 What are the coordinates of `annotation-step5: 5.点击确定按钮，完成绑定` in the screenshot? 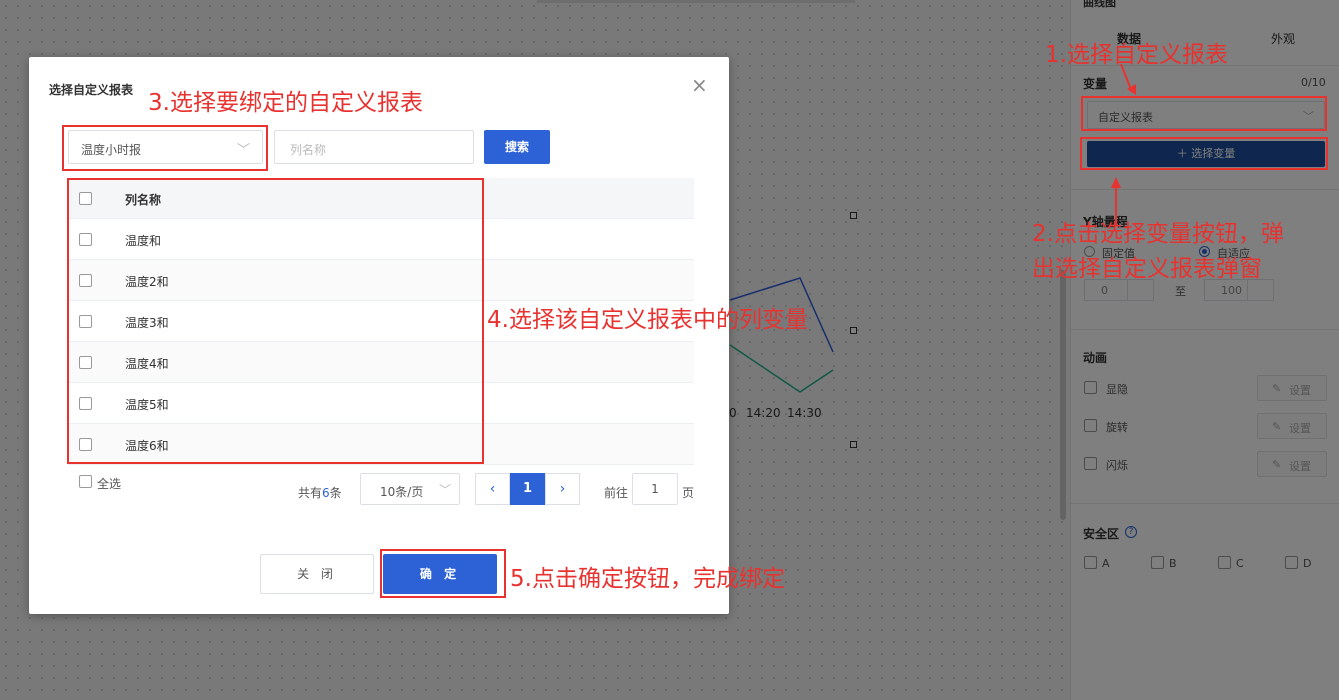 It's located at (647, 579).